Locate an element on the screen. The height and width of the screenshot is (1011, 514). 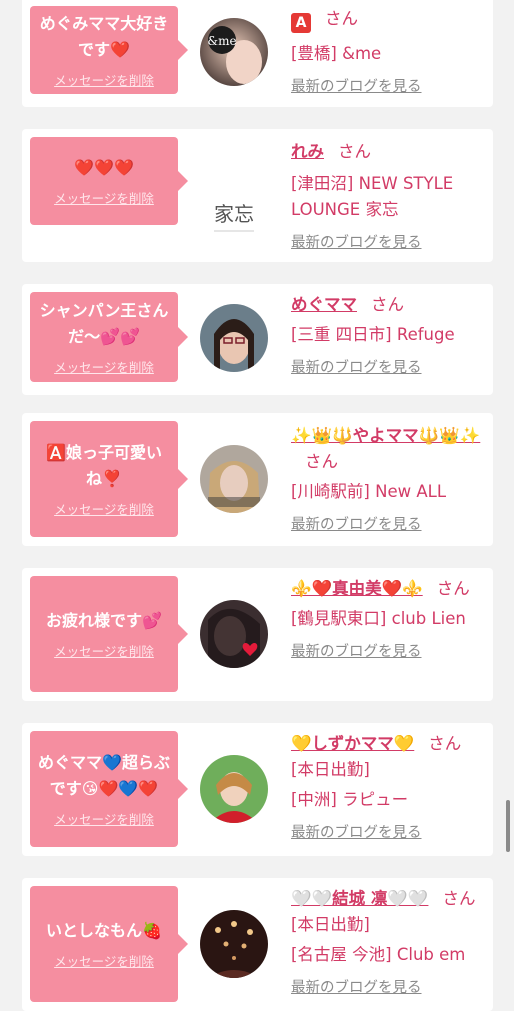
message-bubble: めぐみママ大好きです❤️ メッセージを削除 is located at coordinates (109, 50).